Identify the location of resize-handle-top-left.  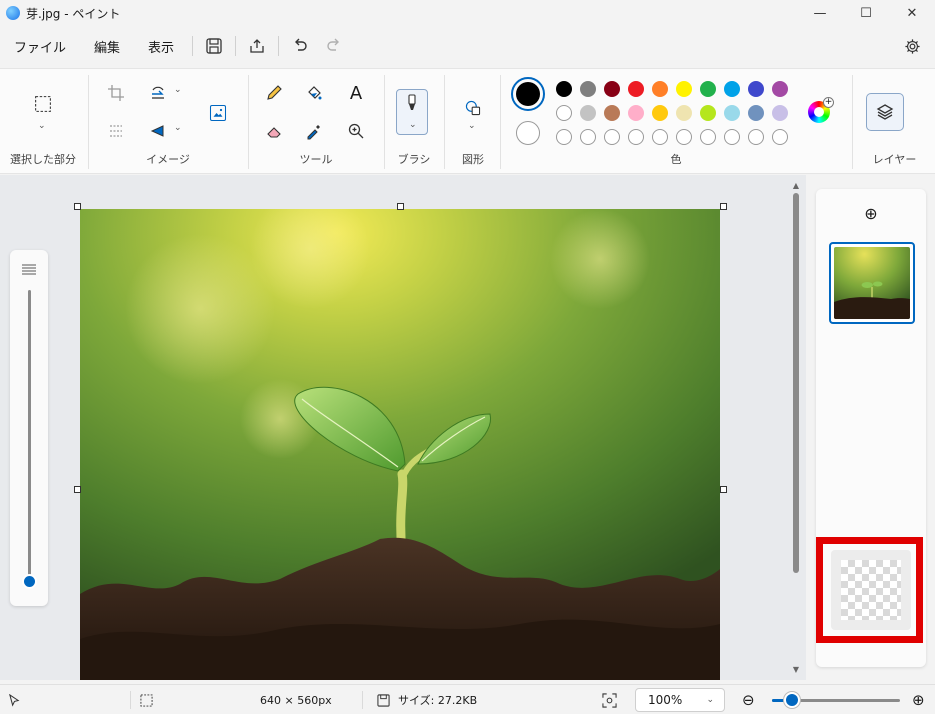
(77, 206).